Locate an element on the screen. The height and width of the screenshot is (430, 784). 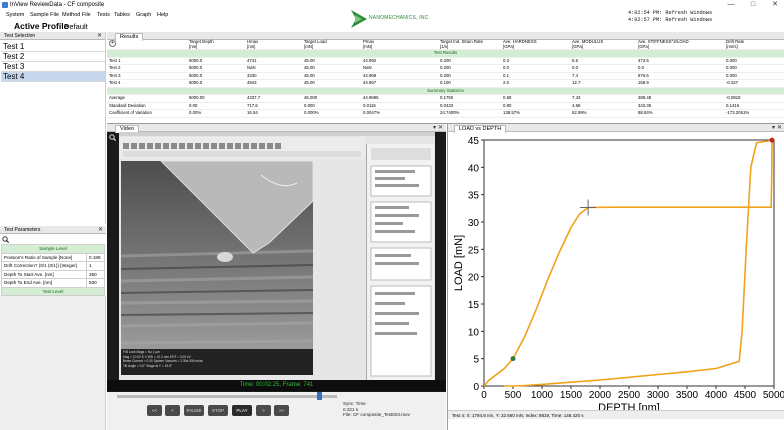
x-tick-label: 3500 is located at coordinates (687, 395).